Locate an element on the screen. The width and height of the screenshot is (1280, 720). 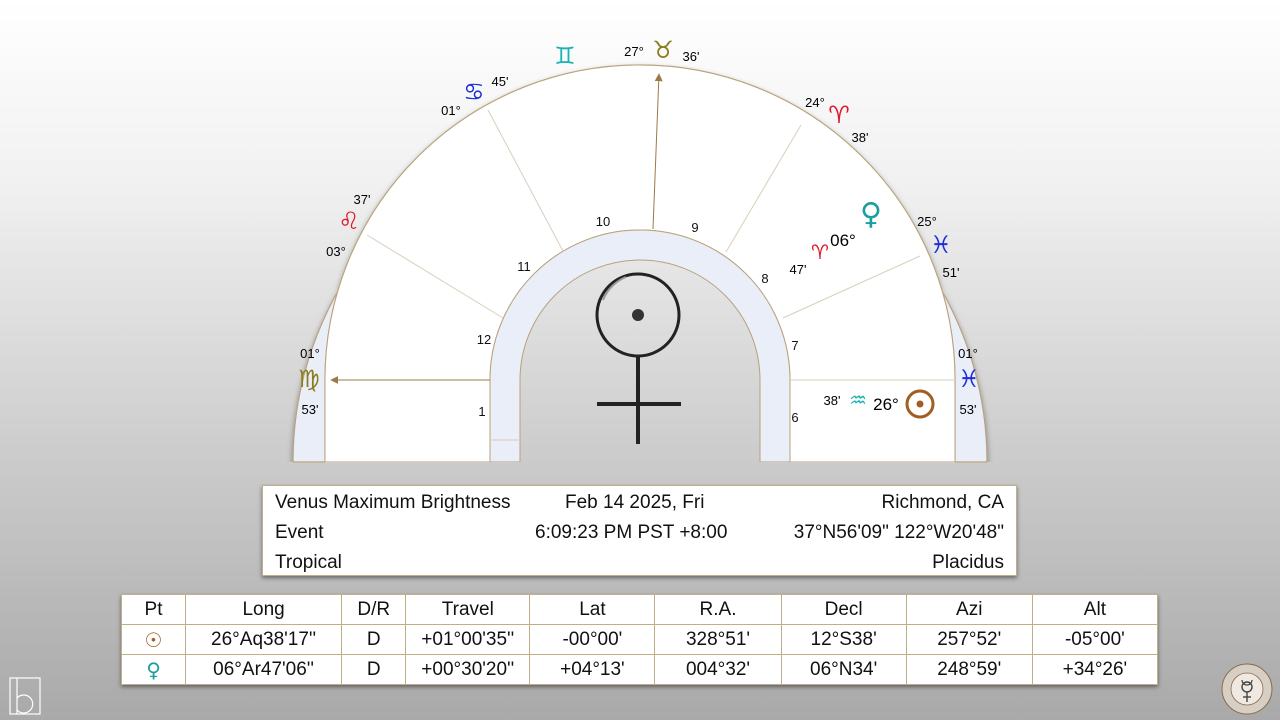
house-number: 12 is located at coordinates (484, 339).